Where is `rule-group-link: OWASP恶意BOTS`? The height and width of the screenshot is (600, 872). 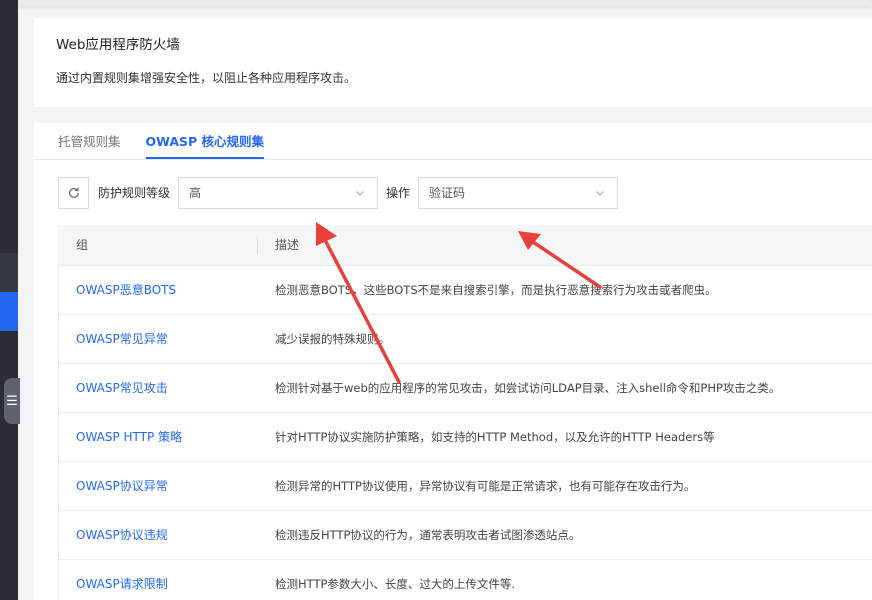
rule-group-link: OWASP恶意BOTS is located at coordinates (126, 290).